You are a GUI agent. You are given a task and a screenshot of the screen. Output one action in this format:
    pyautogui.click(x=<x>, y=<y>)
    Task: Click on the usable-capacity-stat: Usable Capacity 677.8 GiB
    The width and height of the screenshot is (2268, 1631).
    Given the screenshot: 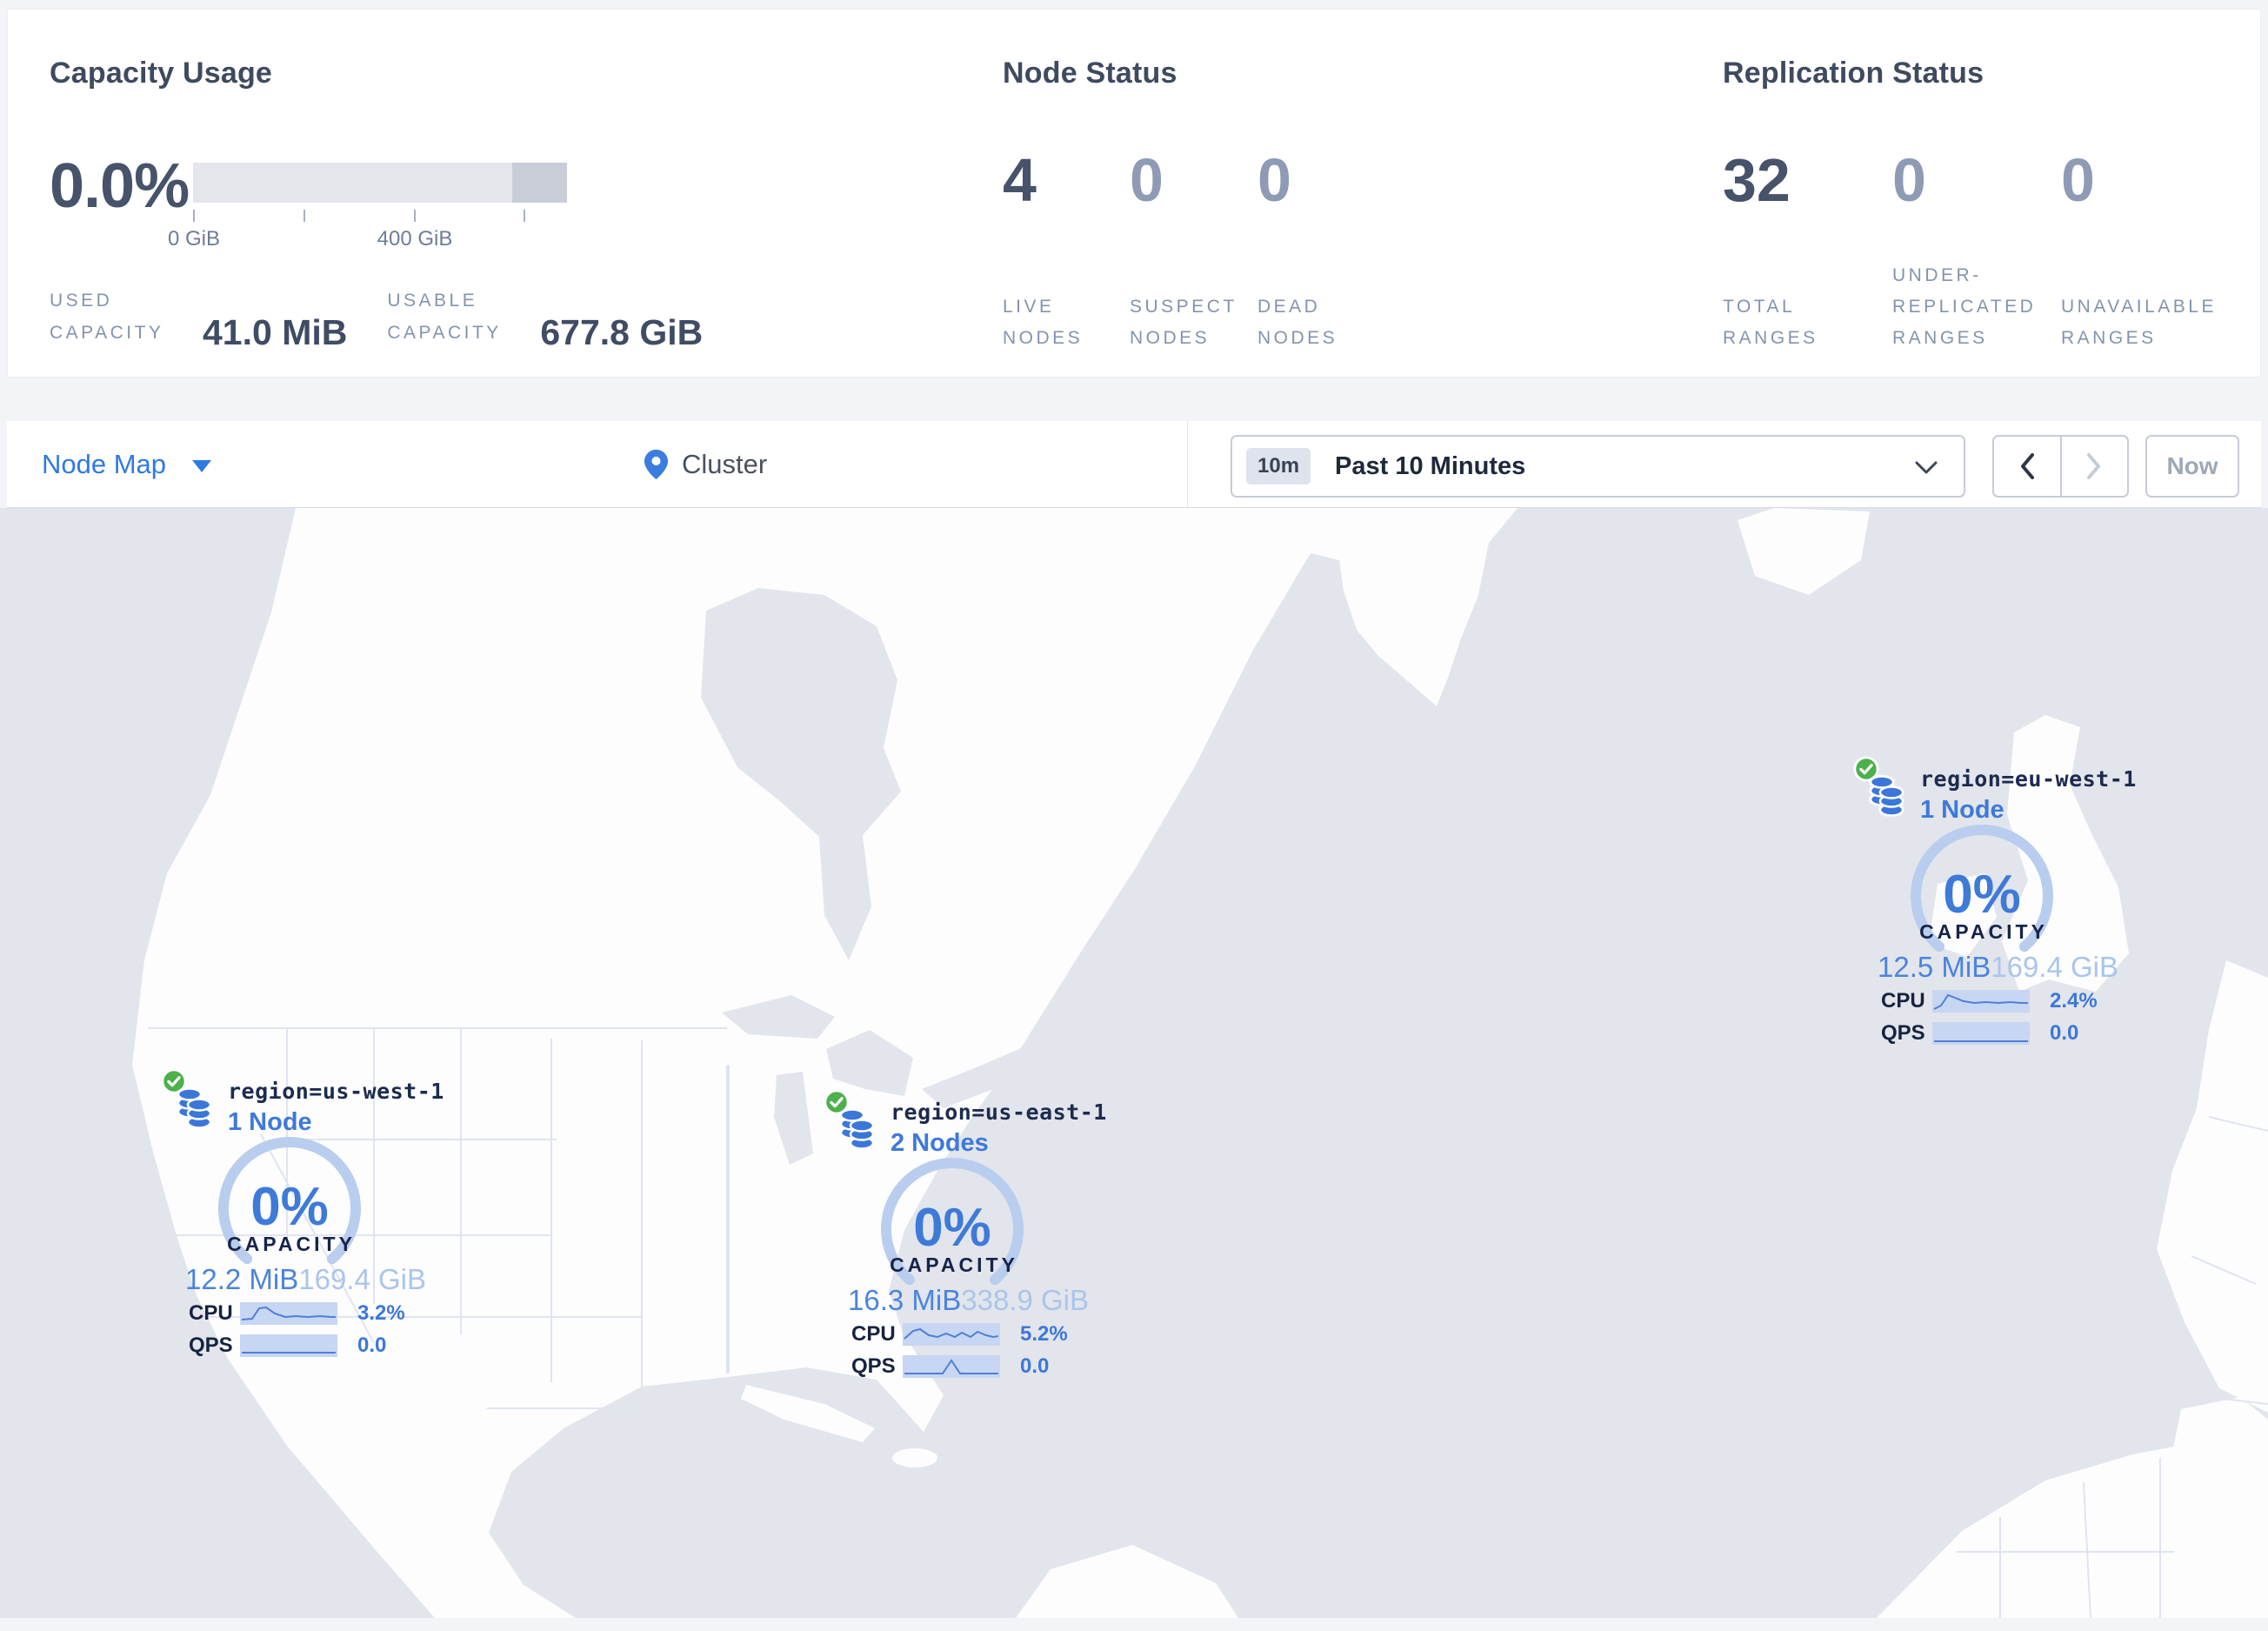 What is the action you would take?
    pyautogui.click(x=545, y=318)
    